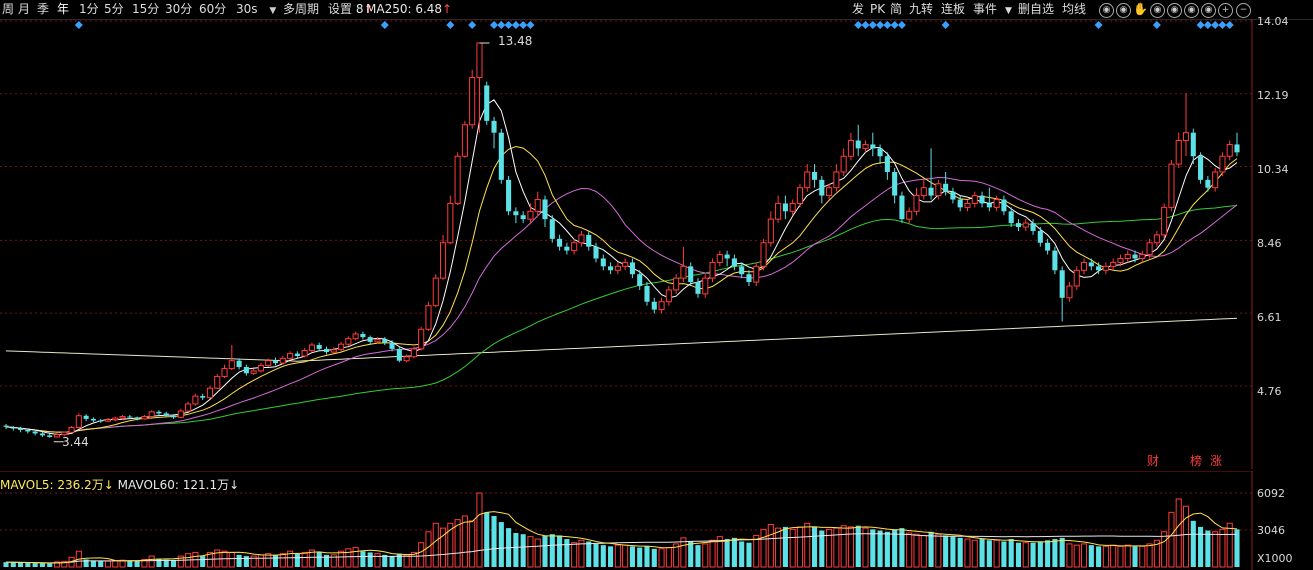 This screenshot has width=1313, height=570. I want to click on zoom-in-icon: +, so click(1225, 10).